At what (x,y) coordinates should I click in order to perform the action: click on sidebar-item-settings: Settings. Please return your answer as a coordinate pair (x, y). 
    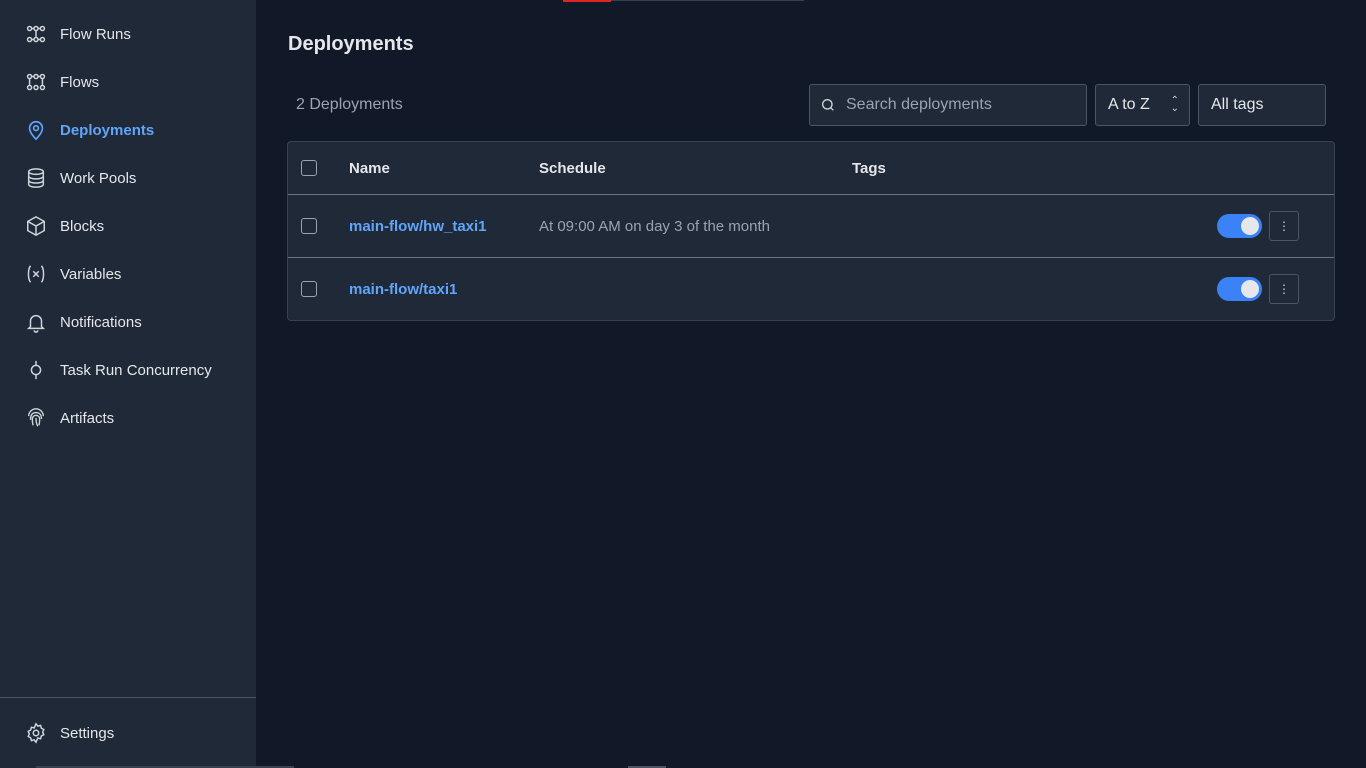
    Looking at the image, I should click on (128, 733).